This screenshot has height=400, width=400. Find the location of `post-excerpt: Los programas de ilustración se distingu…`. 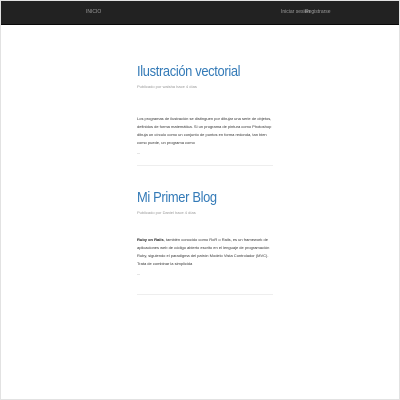

post-excerpt: Los programas de ilustración se distingu… is located at coordinates (204, 130).